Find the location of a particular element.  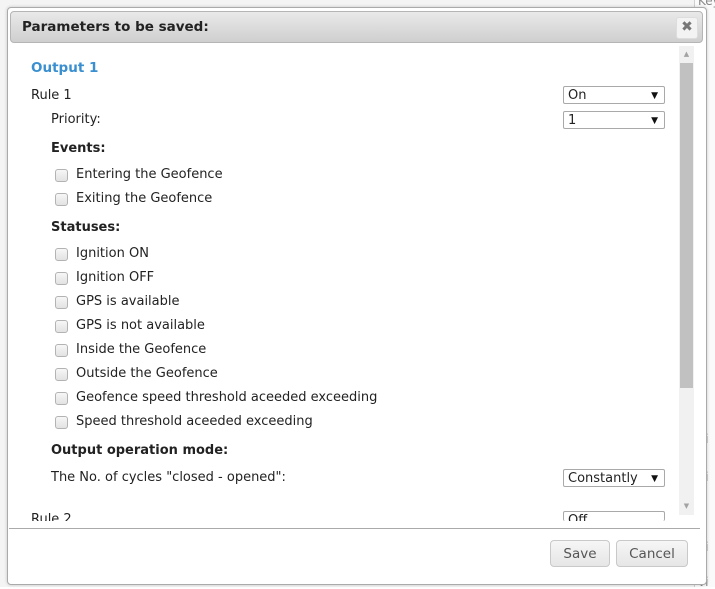

statuses-heading: Statuses: is located at coordinates (86, 227).